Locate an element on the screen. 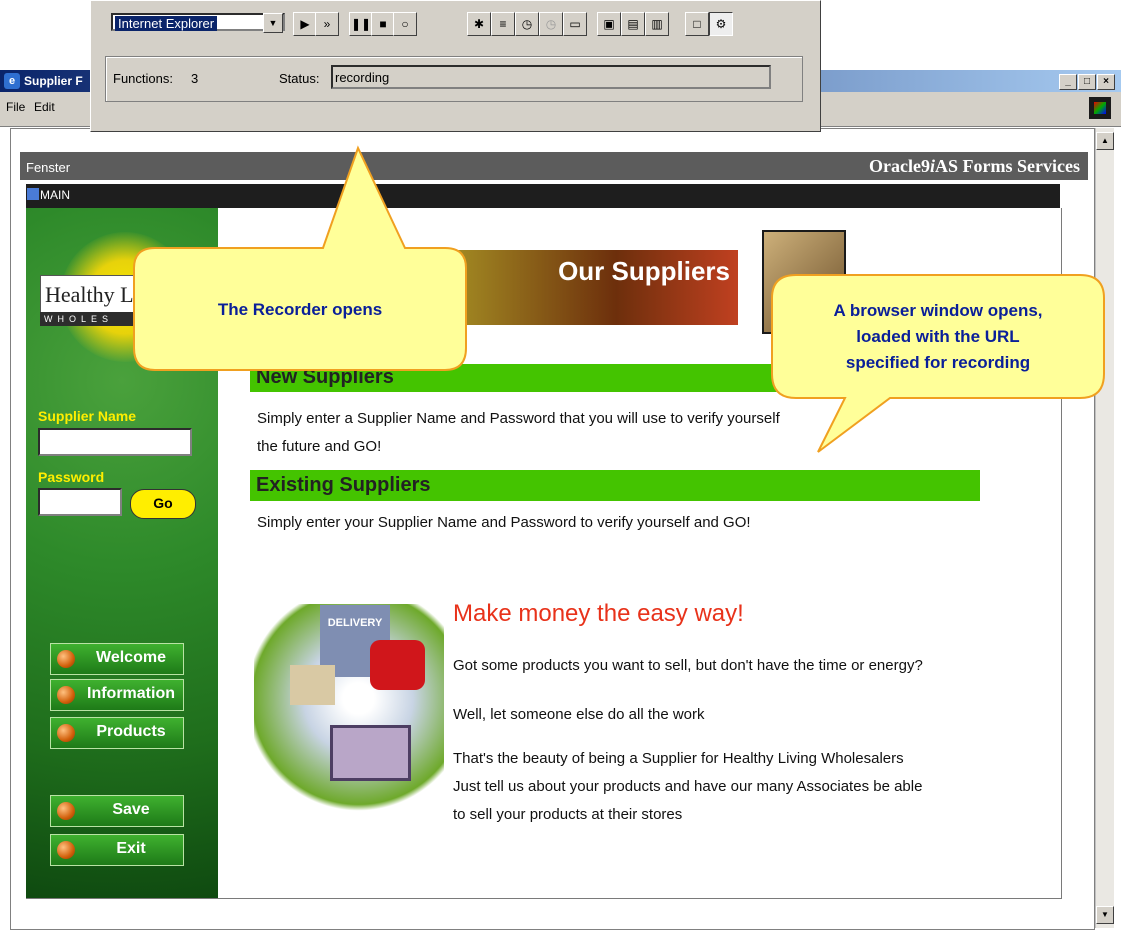 The height and width of the screenshot is (931, 1121). browser-callout-line1: A browser window opens, is located at coordinates (938, 310).